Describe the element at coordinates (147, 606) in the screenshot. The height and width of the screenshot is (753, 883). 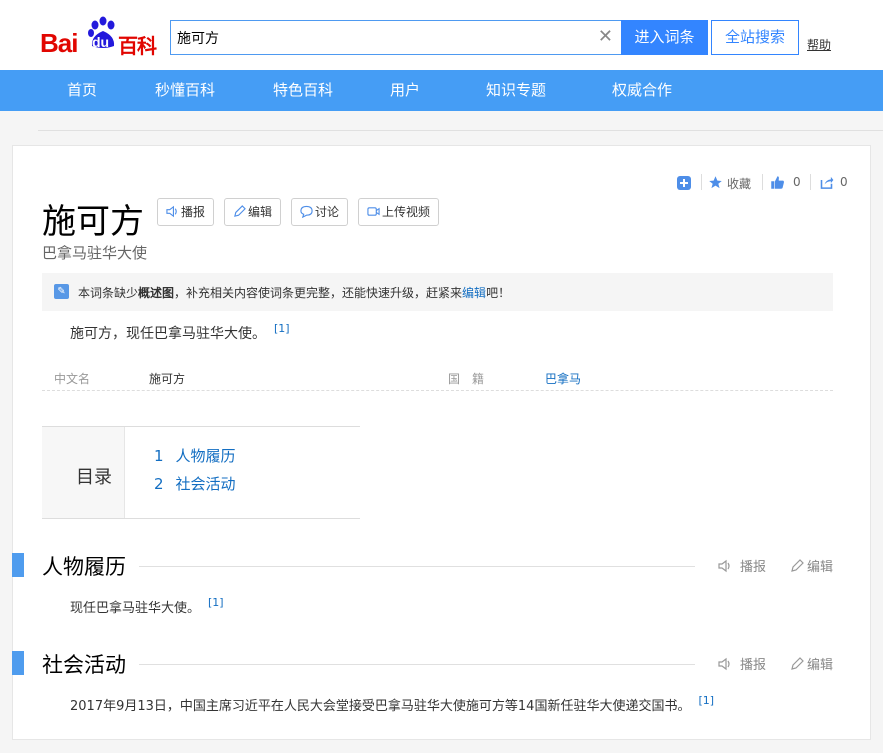
I see `section-paragraph: 现任巴拿马驻华大使。 [1]` at that location.